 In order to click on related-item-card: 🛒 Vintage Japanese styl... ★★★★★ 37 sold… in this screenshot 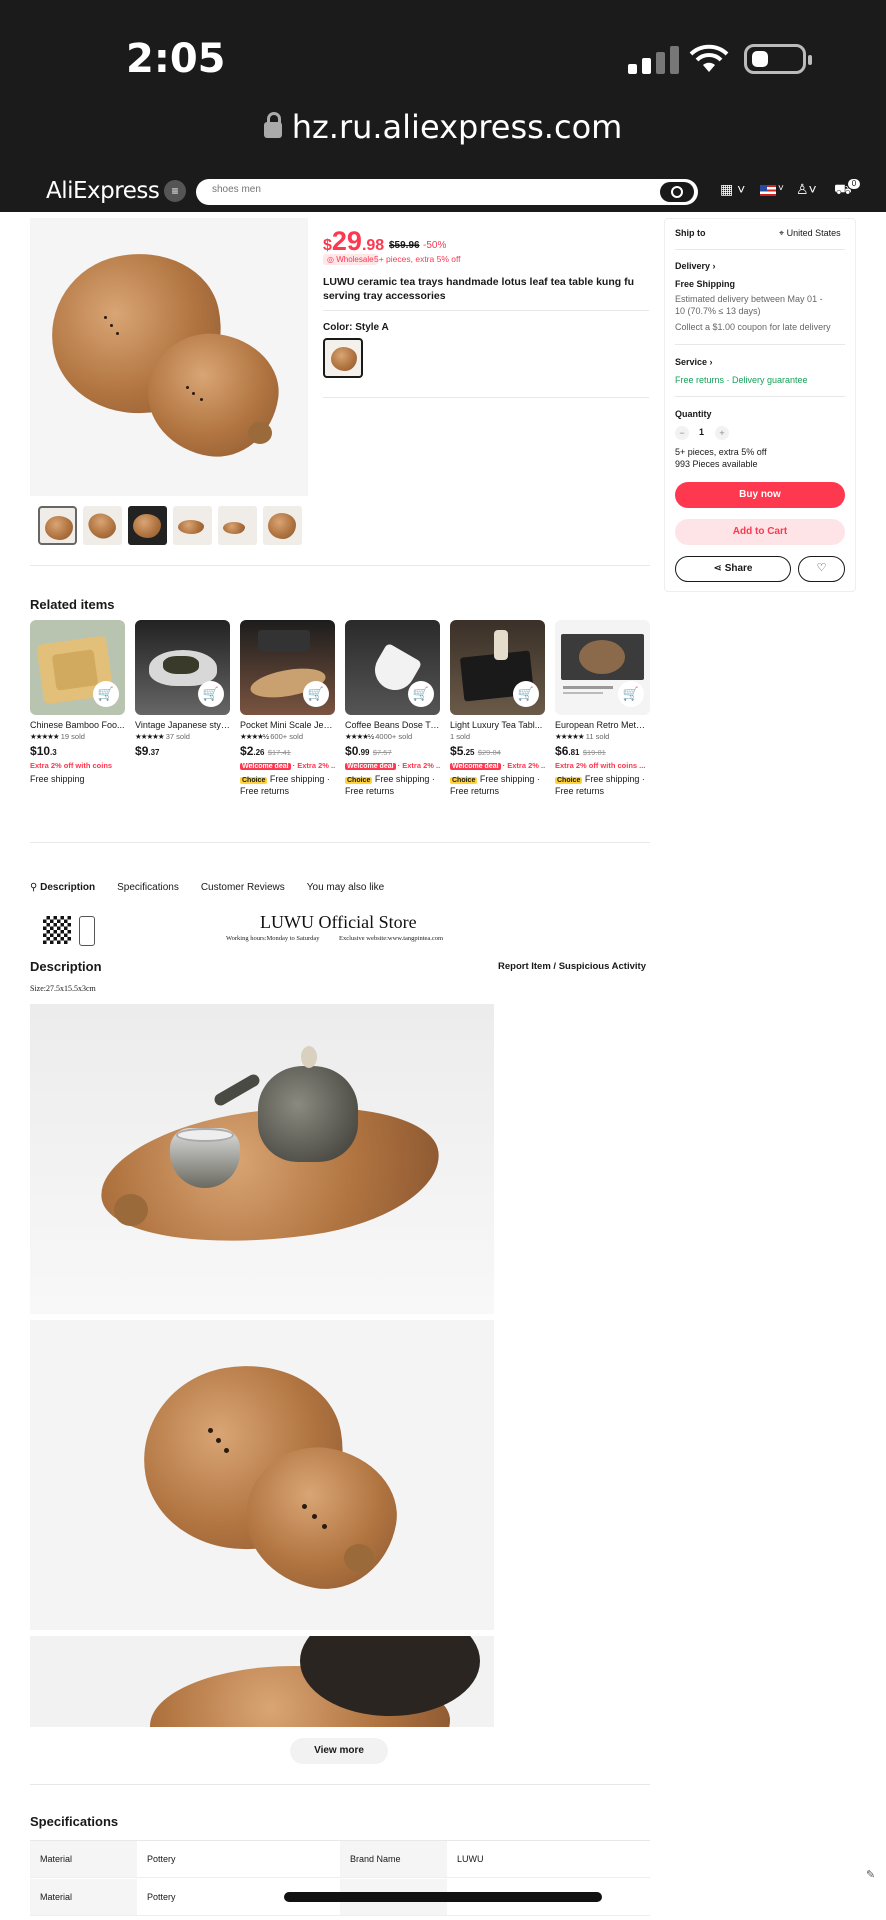, I will do `click(182, 689)`.